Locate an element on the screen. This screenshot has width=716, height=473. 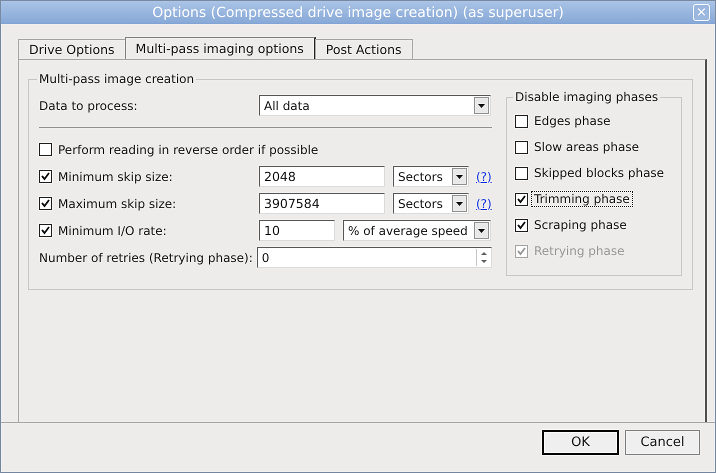
tab: Multi-pass imaging options is located at coordinates (220, 48).